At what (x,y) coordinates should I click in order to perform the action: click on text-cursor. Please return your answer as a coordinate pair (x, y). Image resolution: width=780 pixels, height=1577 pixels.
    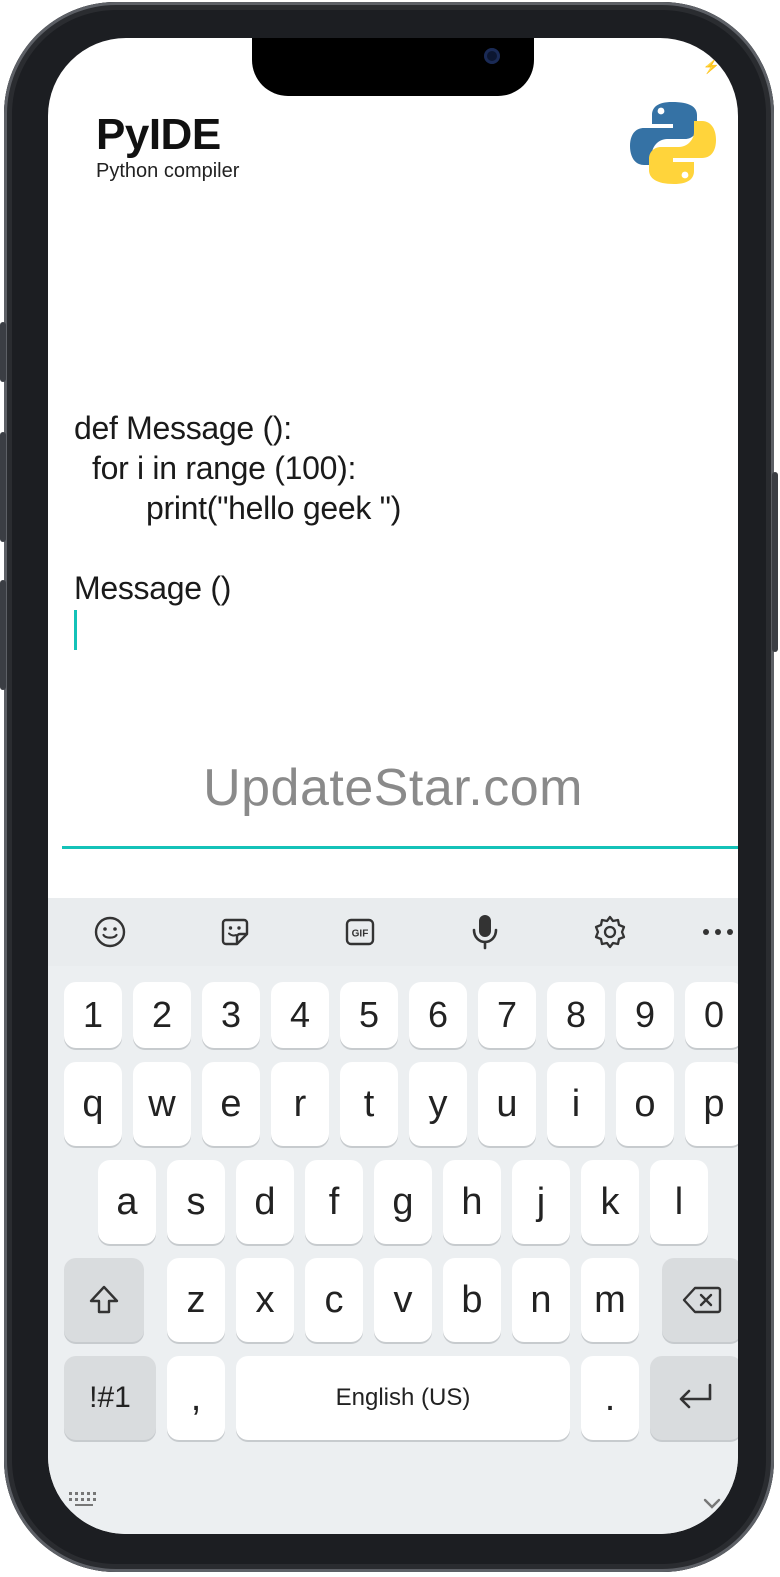
    Looking at the image, I should click on (75, 630).